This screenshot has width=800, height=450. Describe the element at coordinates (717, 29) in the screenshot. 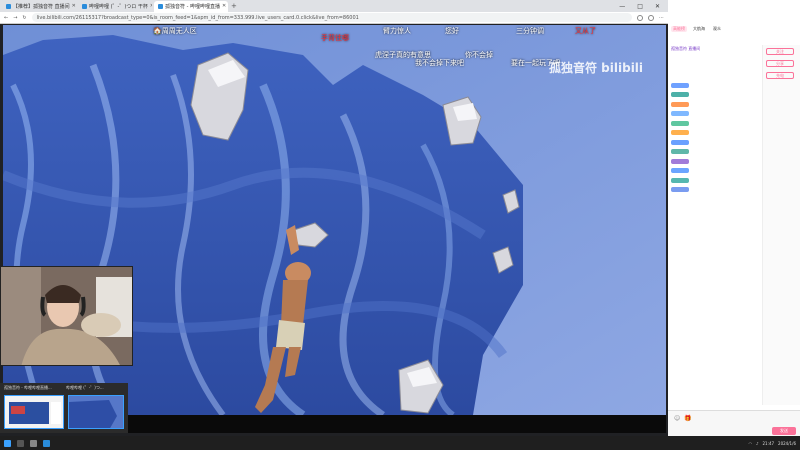

I see `tab-audience: 观众` at that location.